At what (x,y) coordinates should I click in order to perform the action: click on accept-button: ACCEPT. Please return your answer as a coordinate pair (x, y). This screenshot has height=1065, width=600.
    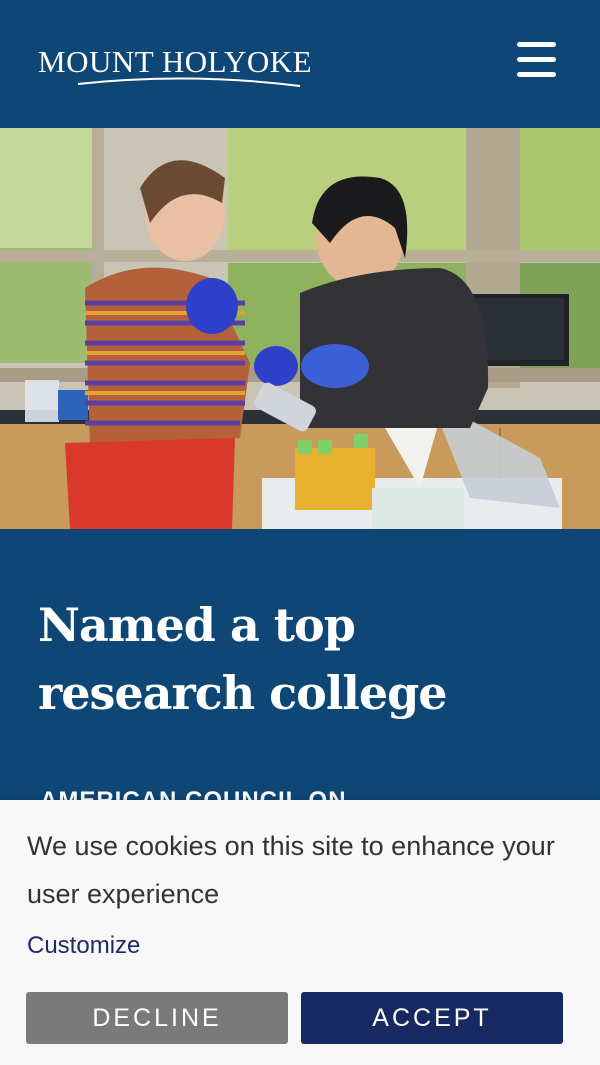
    Looking at the image, I should click on (432, 1018).